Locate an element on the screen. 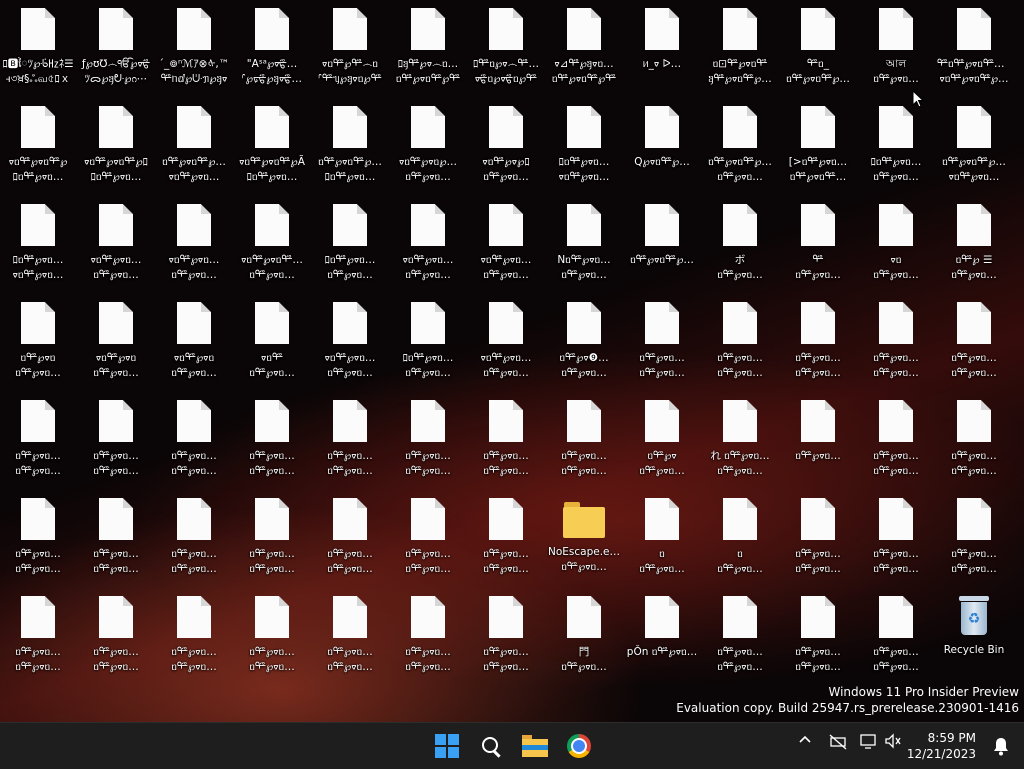  desktop-file: ﾛᥠᢡ℘ᢦ෴ᥝ… ᥝᢡ℘ᢦᥝᢡ℘ᢡ is located at coordinates (428, 45).